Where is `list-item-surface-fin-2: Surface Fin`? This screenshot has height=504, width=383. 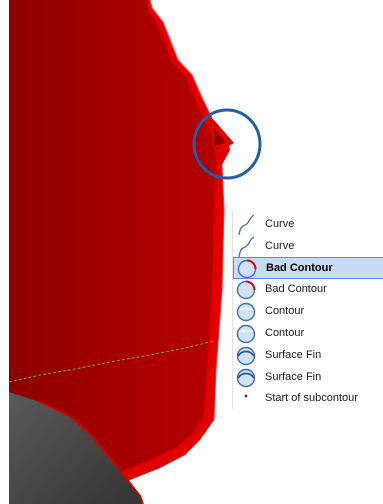 list-item-surface-fin-2: Surface Fin is located at coordinates (308, 378).